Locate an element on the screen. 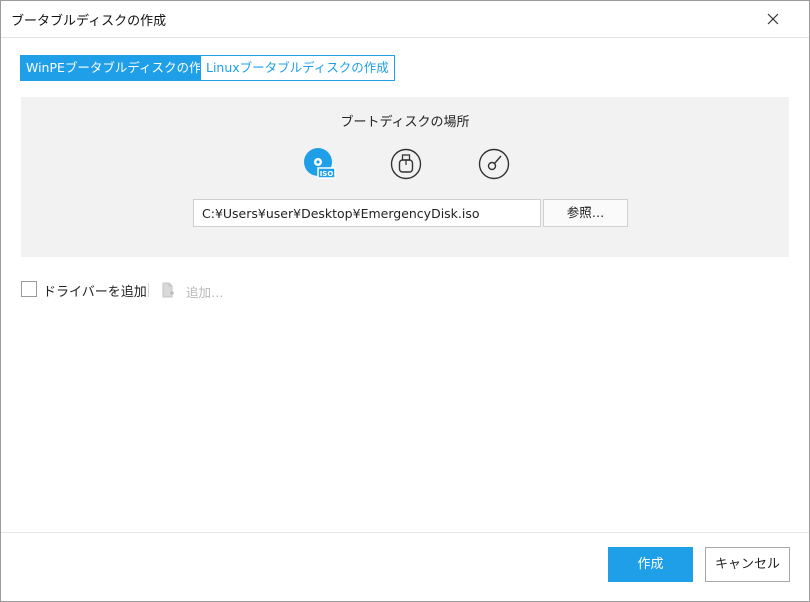  tab-winpe: WinPEブータブルディスクの作成 is located at coordinates (120, 68).